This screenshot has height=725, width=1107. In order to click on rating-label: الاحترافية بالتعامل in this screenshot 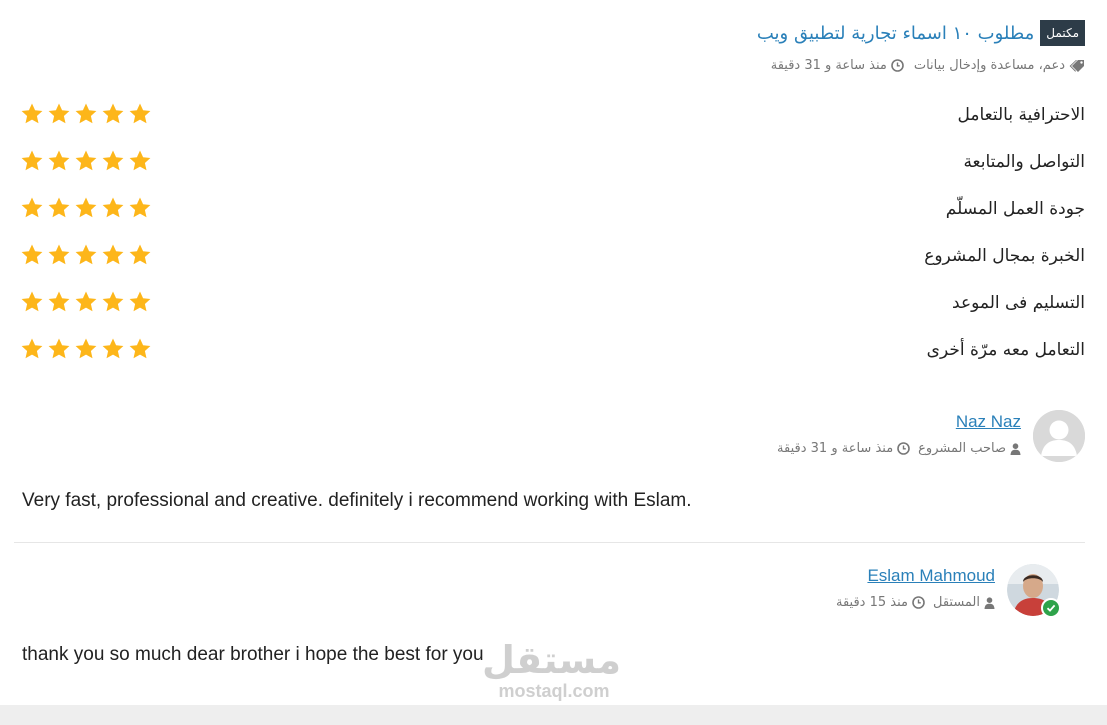, I will do `click(1021, 115)`.